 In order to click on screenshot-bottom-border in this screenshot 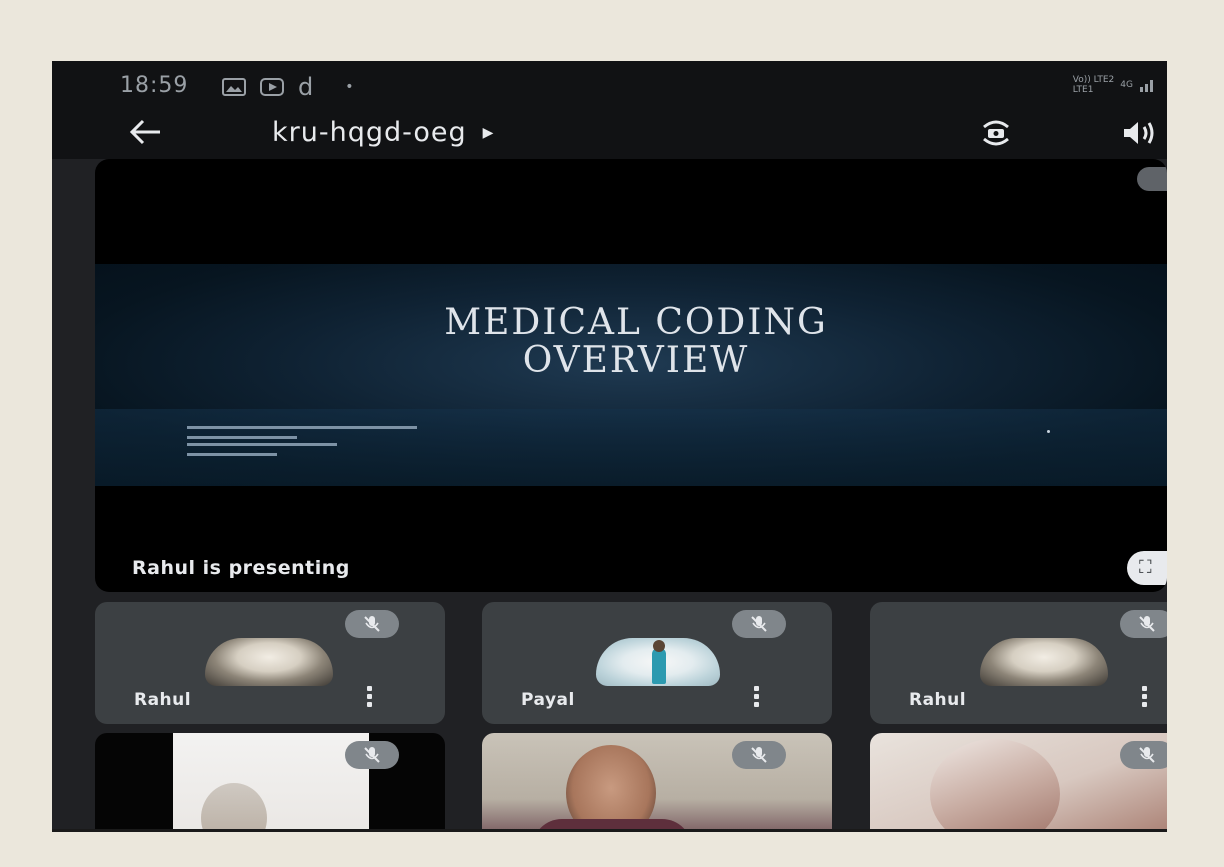, I will do `click(609, 830)`.